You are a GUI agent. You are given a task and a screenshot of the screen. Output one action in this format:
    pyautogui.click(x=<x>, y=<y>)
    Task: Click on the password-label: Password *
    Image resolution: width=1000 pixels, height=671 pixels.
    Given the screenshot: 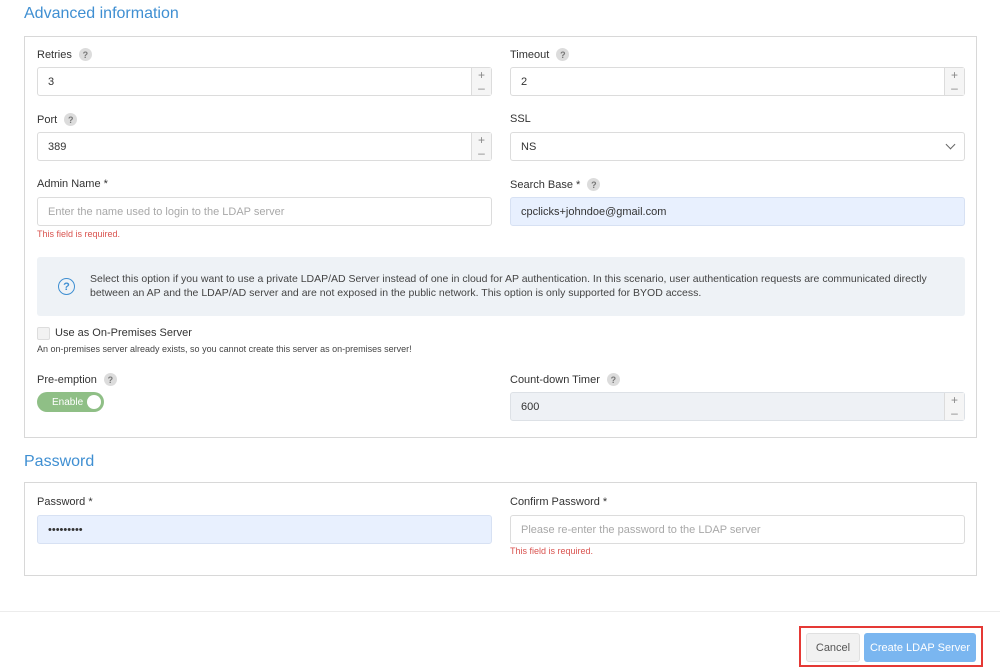 What is the action you would take?
    pyautogui.click(x=65, y=502)
    